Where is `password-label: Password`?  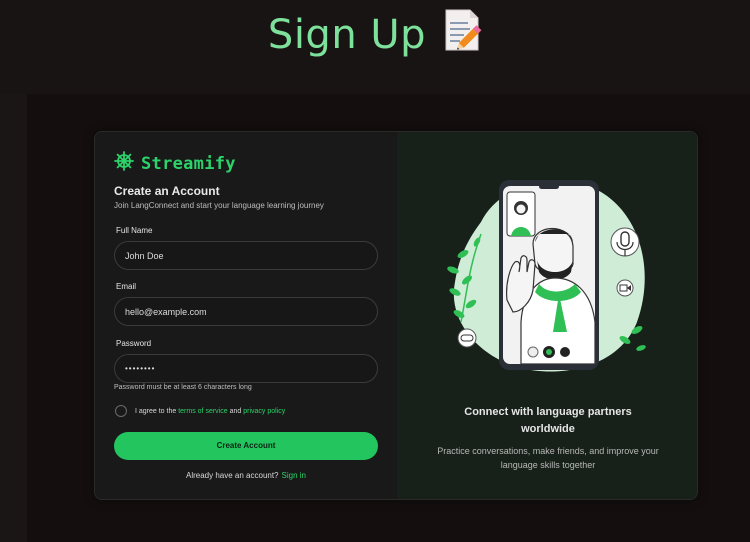 password-label: Password is located at coordinates (134, 343).